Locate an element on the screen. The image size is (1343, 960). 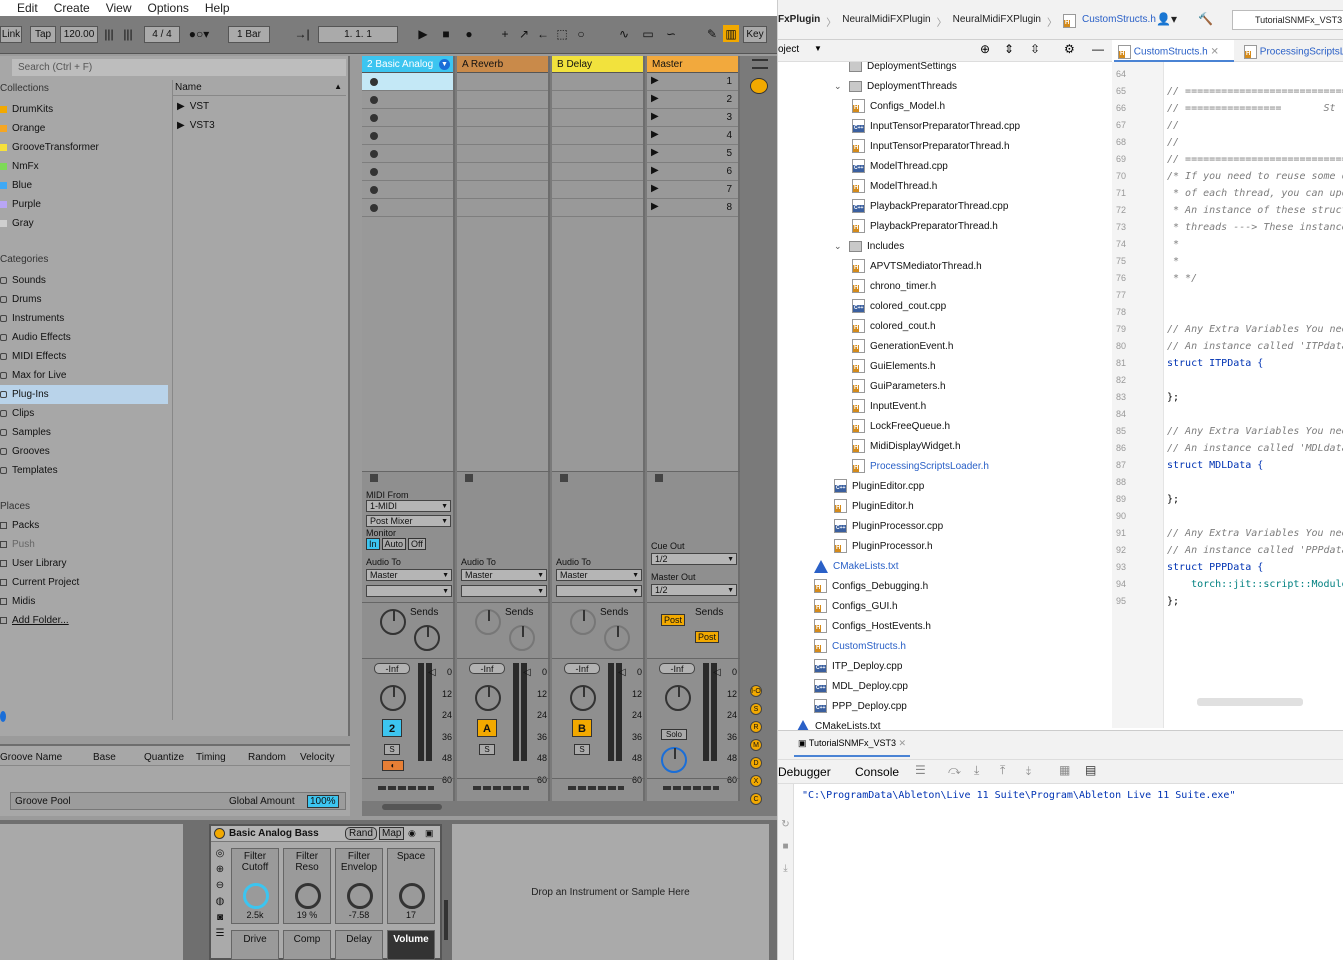
tree-item: PluginProcessor.cpp is located at coordinates (888, 526).